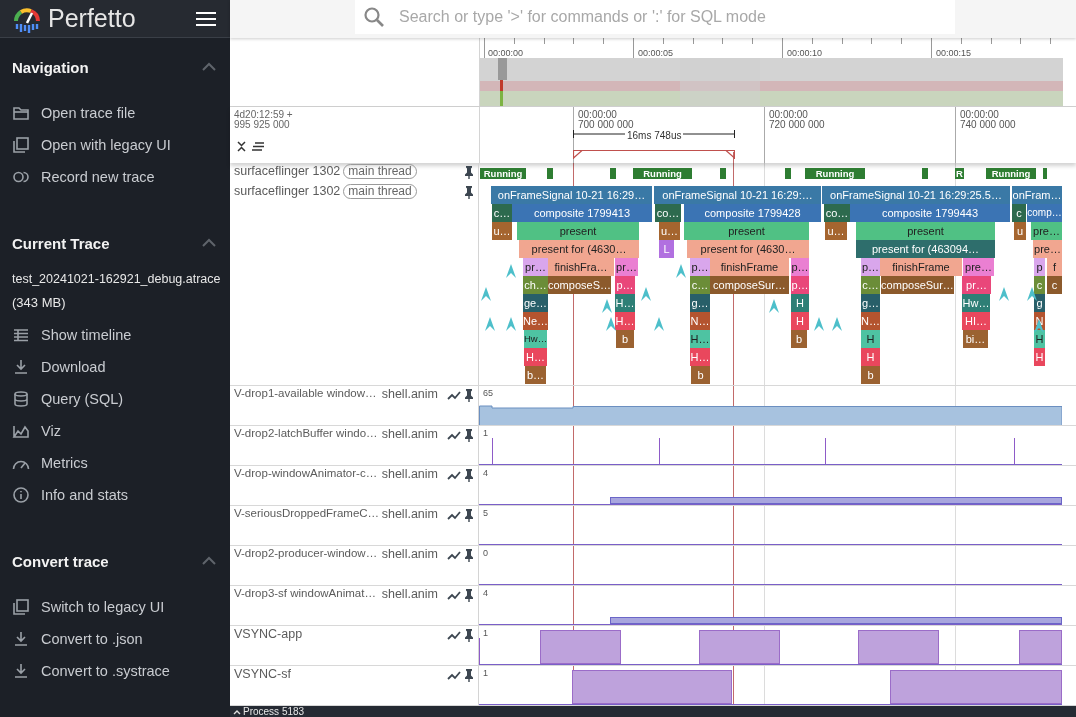  What do you see at coordinates (115, 367) in the screenshot?
I see `sidebar-item: Download` at bounding box center [115, 367].